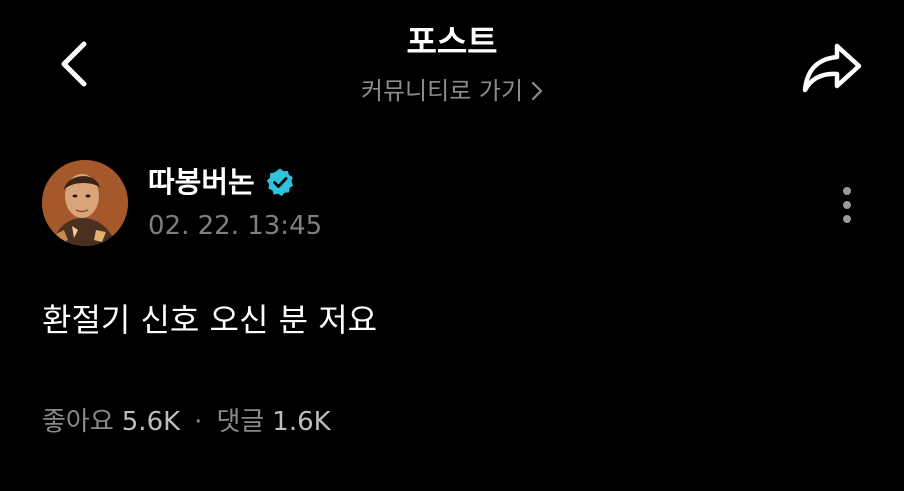  Describe the element at coordinates (442, 91) in the screenshot. I see `community-link-label: 커뮤니티로 가기` at that location.